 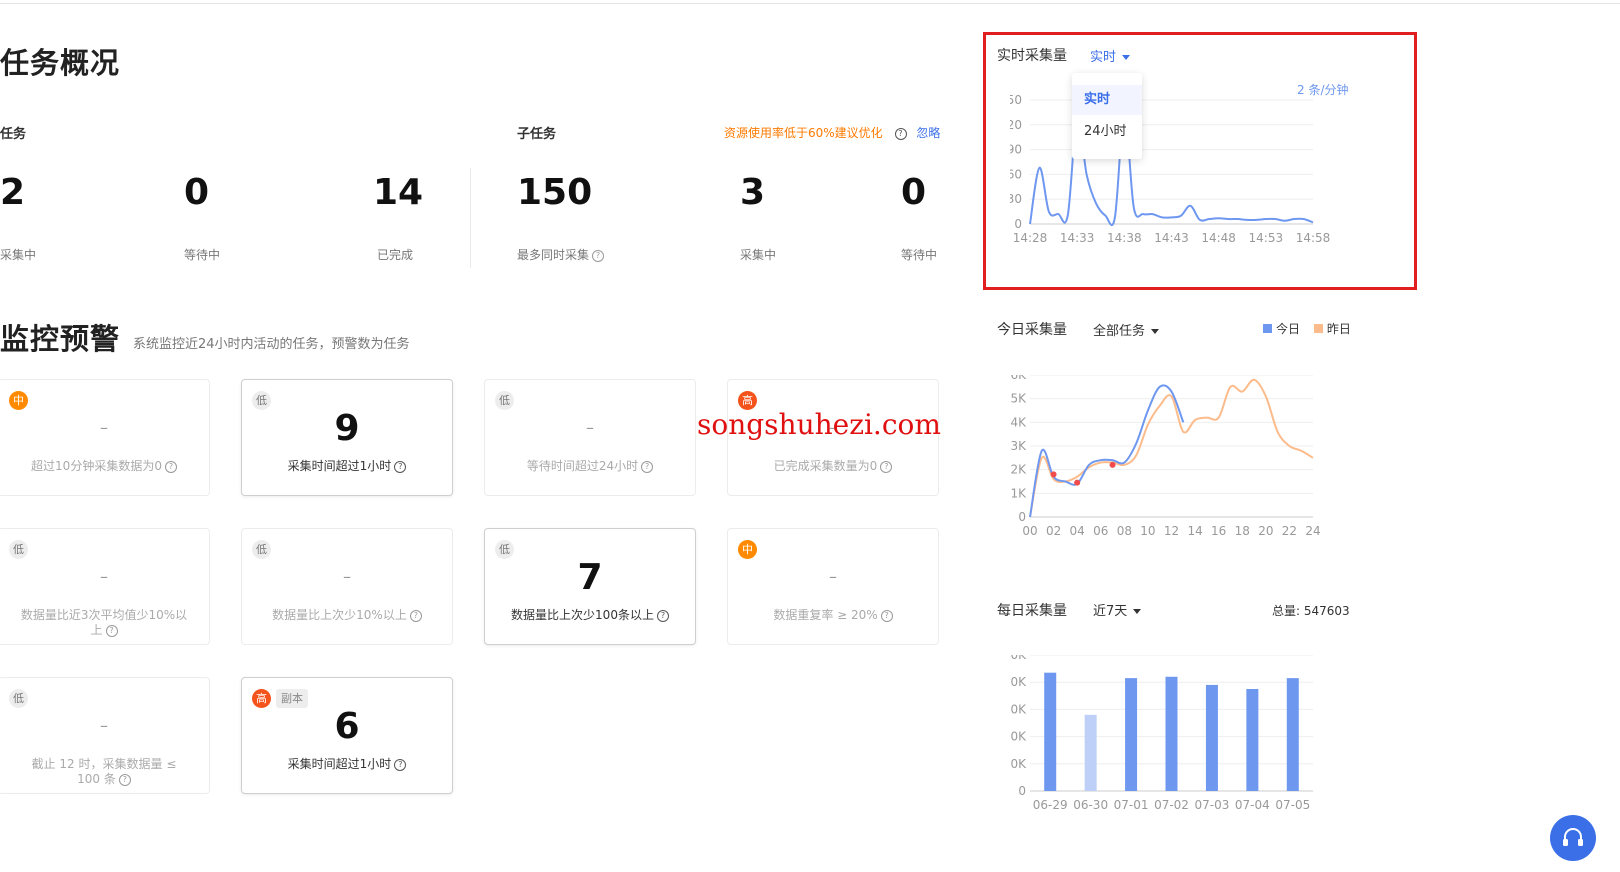 What do you see at coordinates (105, 586) in the screenshot?
I see `alert-card: 低 – 数据量比近3次平均值少10%以上?` at bounding box center [105, 586].